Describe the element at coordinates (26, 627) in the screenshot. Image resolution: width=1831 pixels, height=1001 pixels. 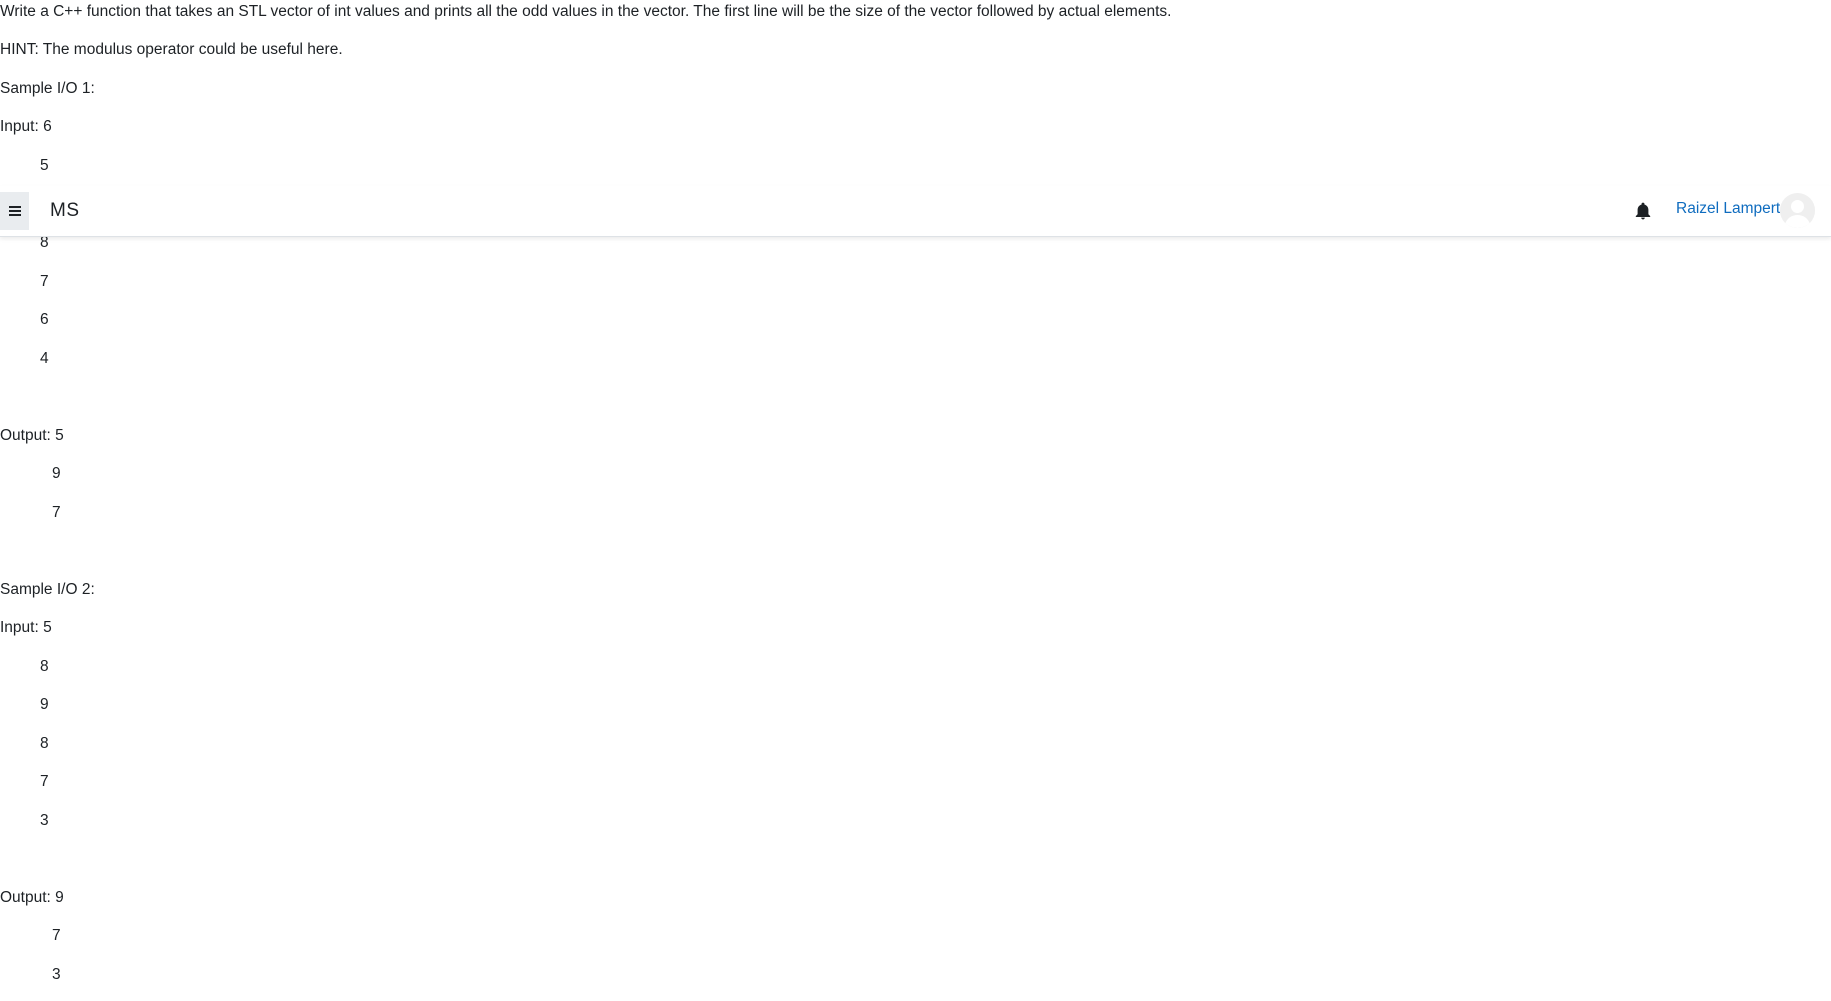
I see `sample2-input-label: Input: 5` at that location.